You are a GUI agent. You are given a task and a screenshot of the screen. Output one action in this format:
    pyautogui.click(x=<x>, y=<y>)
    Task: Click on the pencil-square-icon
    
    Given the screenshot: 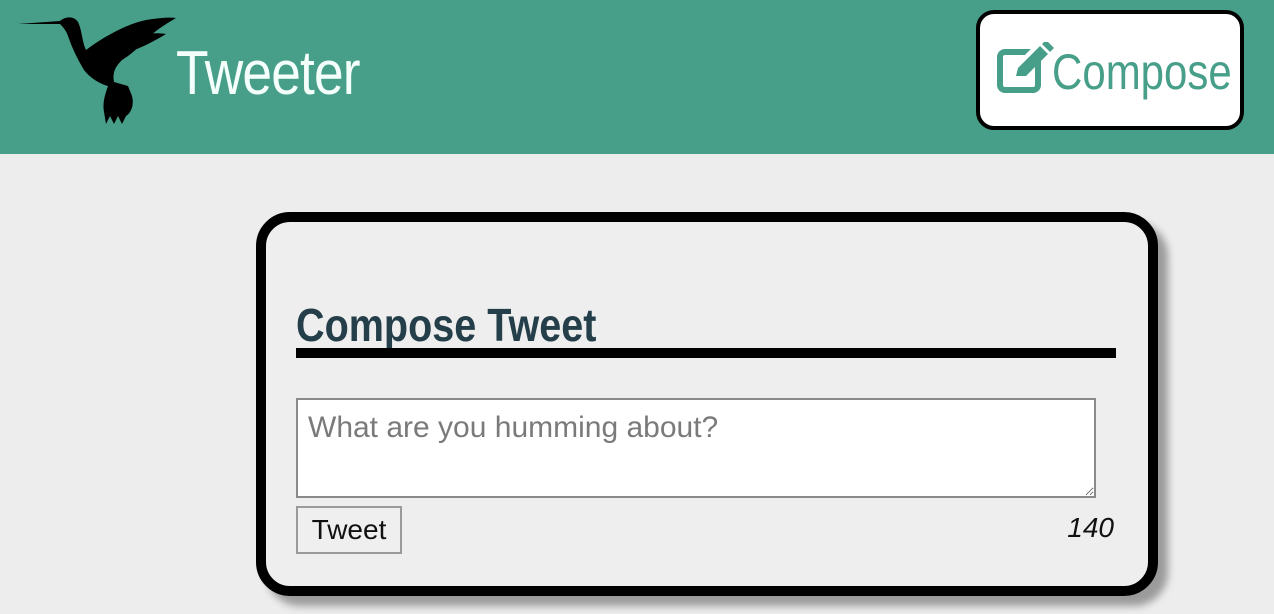 What is the action you would take?
    pyautogui.click(x=1025, y=67)
    